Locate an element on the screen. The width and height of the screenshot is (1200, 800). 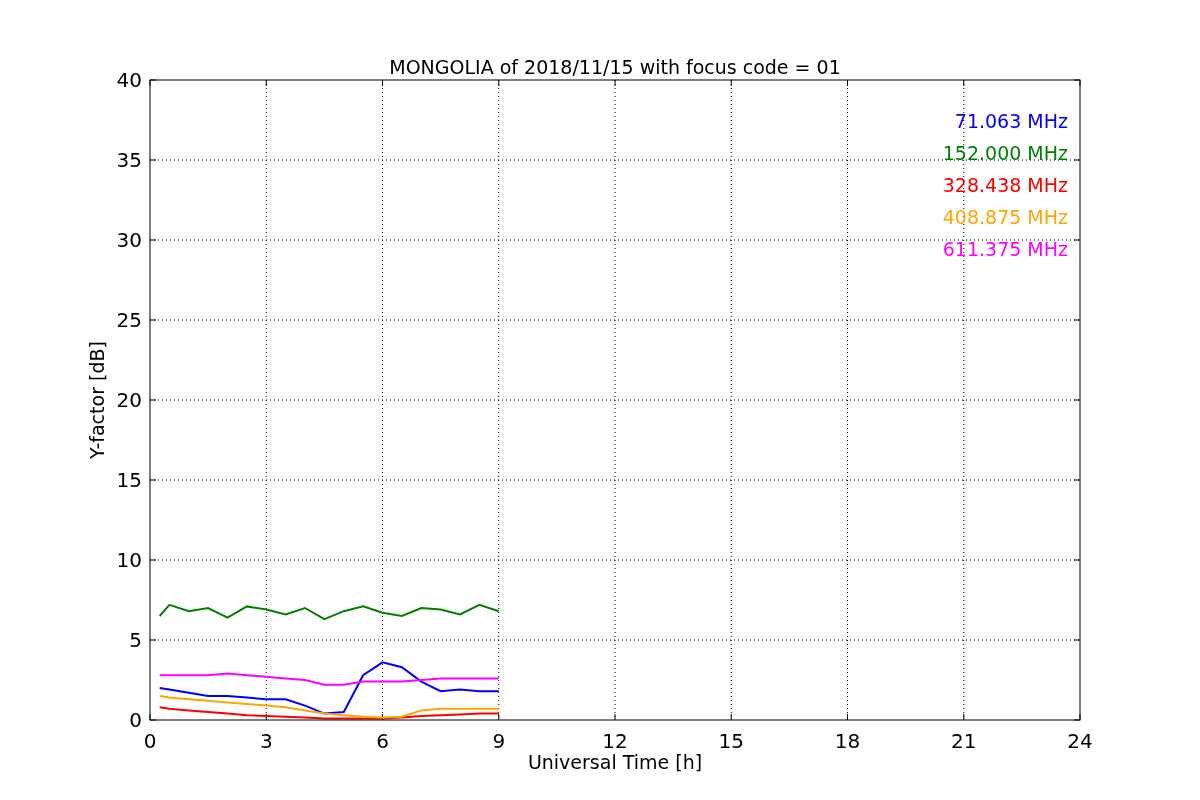
x-tick-label: 12 is located at coordinates (615, 741).